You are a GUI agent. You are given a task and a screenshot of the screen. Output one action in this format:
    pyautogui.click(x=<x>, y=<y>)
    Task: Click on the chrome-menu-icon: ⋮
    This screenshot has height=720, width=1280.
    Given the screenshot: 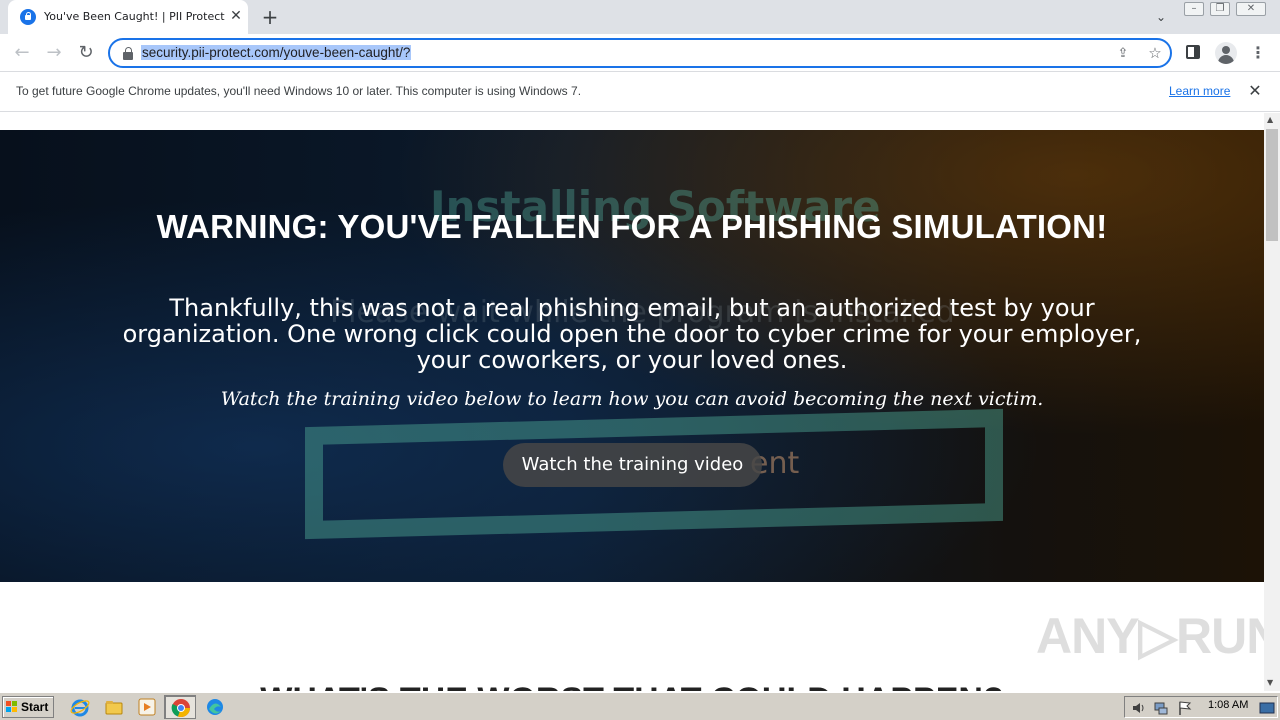 What is the action you would take?
    pyautogui.click(x=1258, y=53)
    